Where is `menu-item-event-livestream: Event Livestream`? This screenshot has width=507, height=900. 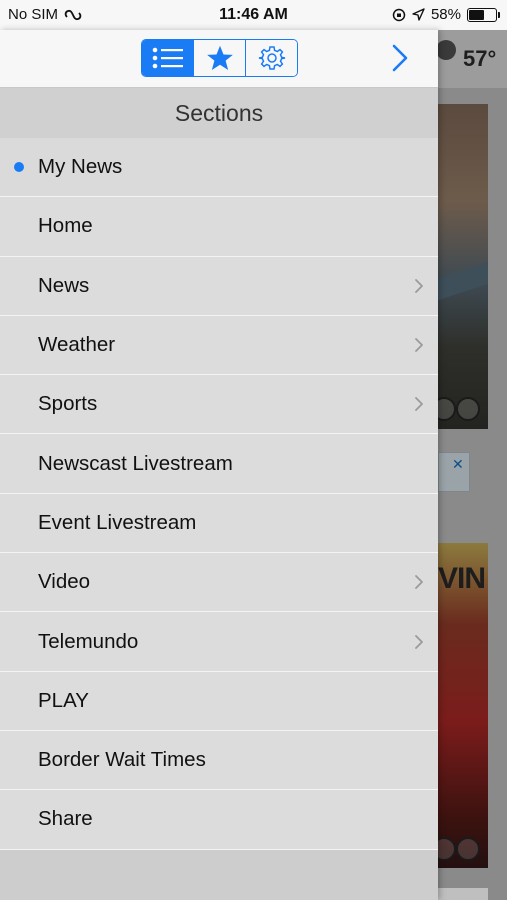
menu-item-event-livestream: Event Livestream is located at coordinates (219, 523).